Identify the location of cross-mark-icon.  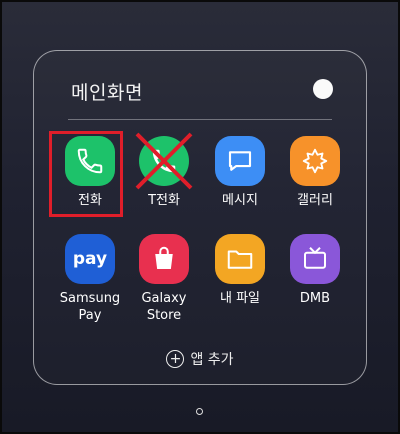
(164, 161).